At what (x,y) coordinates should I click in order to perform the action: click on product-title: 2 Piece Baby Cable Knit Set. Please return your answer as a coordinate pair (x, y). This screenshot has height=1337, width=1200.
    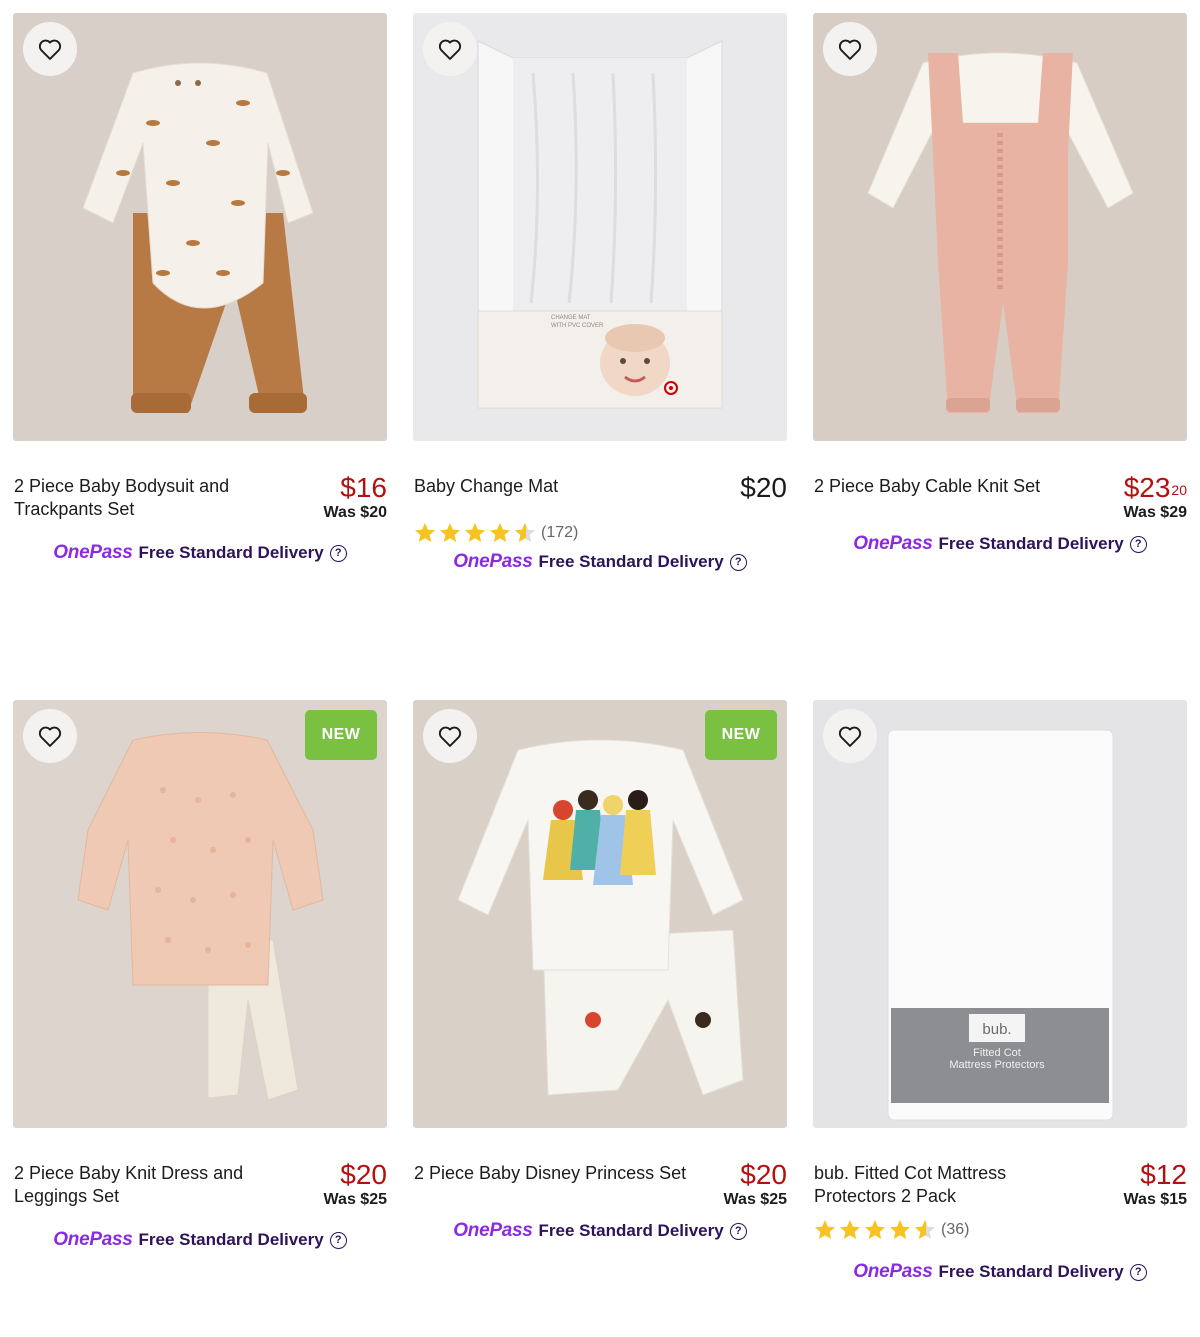
    Looking at the image, I should click on (944, 486).